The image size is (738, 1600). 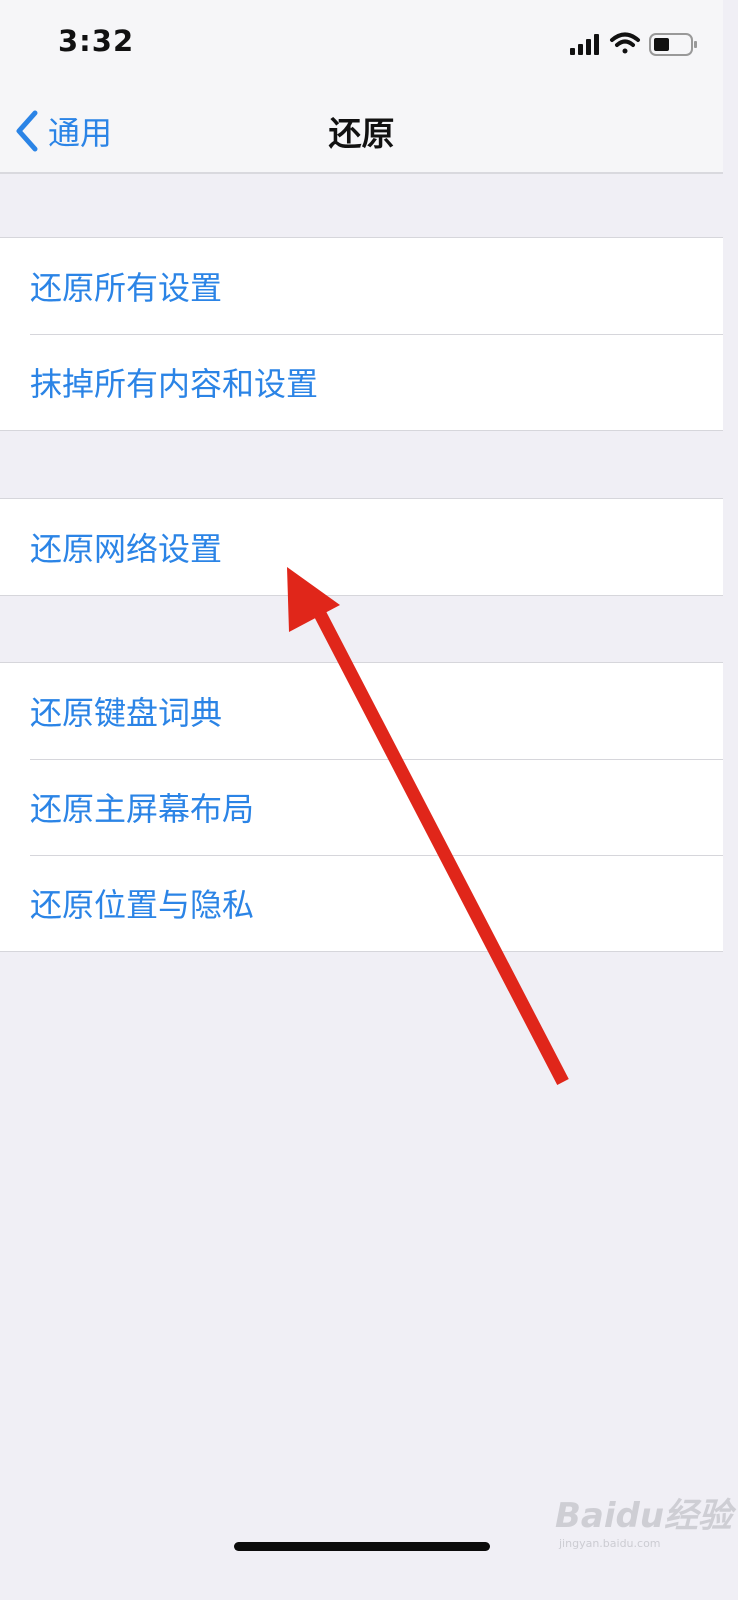 What do you see at coordinates (142, 905) in the screenshot?
I see `row-label: 还原位置与隐私` at bounding box center [142, 905].